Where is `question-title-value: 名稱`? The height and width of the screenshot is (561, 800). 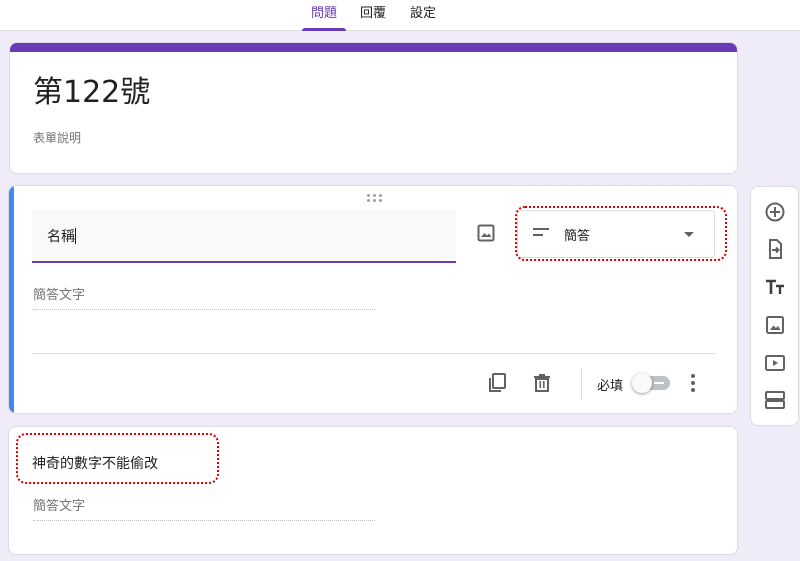 question-title-value: 名稱 is located at coordinates (61, 237).